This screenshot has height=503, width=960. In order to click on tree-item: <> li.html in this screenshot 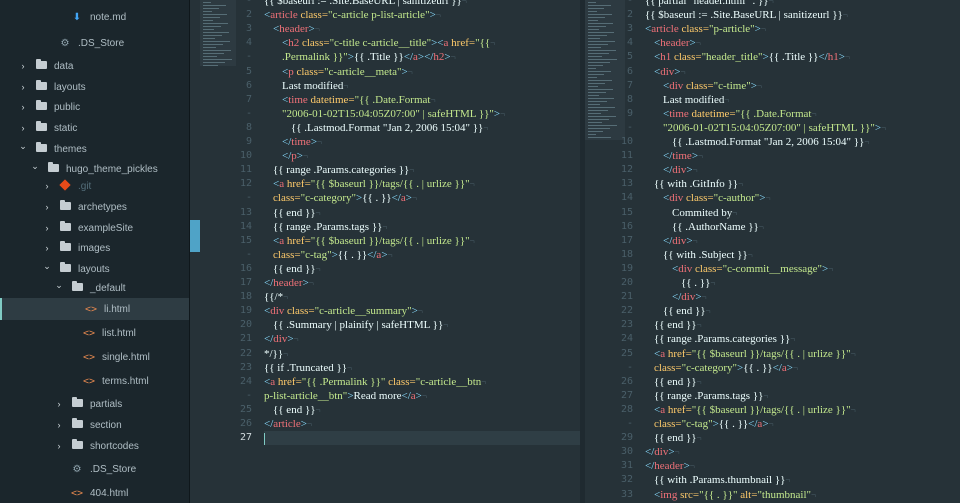, I will do `click(94, 309)`.